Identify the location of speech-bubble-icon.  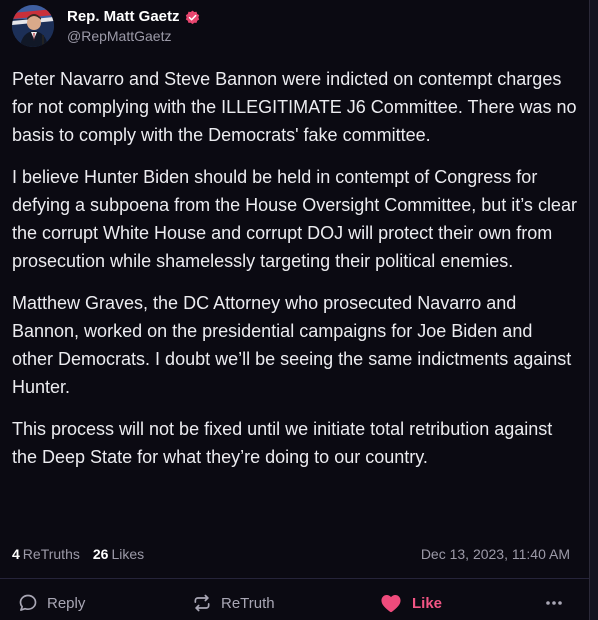
(28, 603).